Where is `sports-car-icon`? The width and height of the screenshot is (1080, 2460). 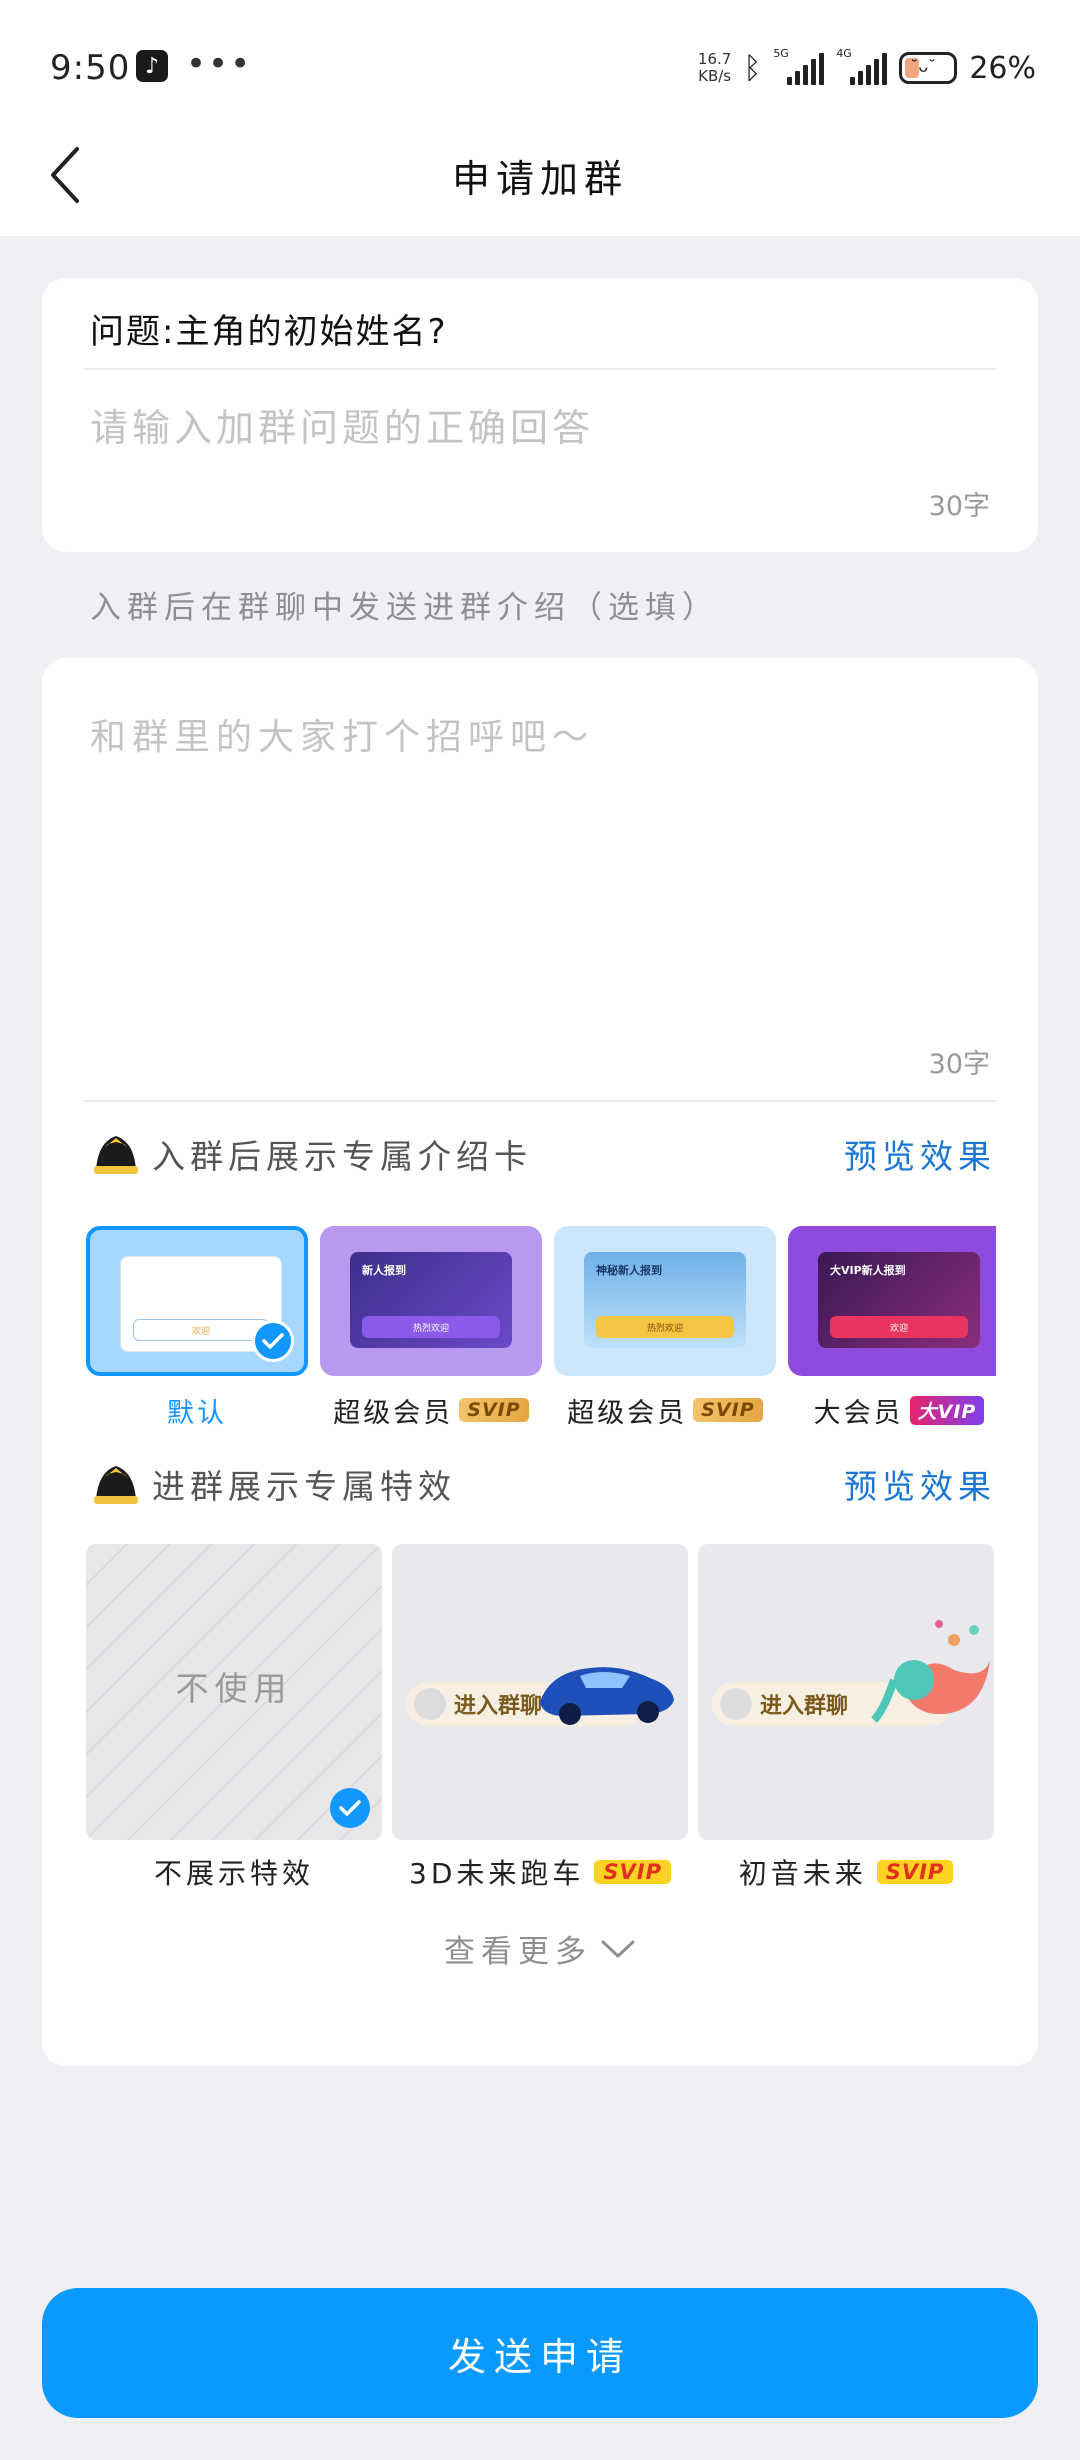
sports-car-icon is located at coordinates (607, 1696).